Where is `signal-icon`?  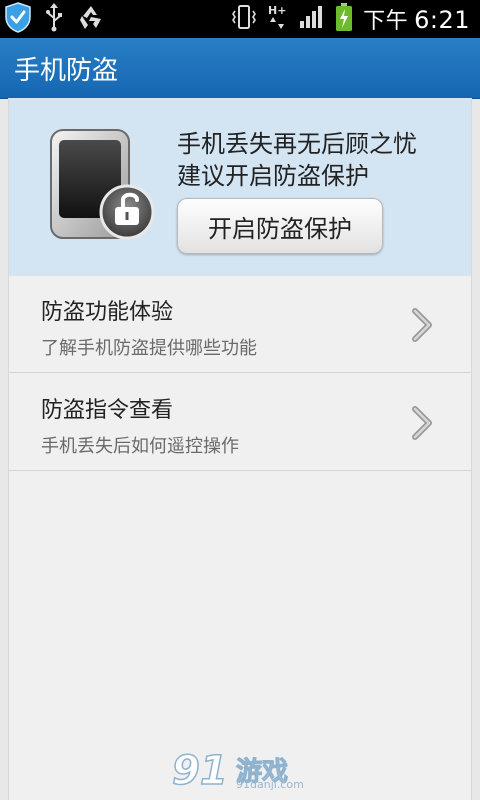 signal-icon is located at coordinates (312, 19).